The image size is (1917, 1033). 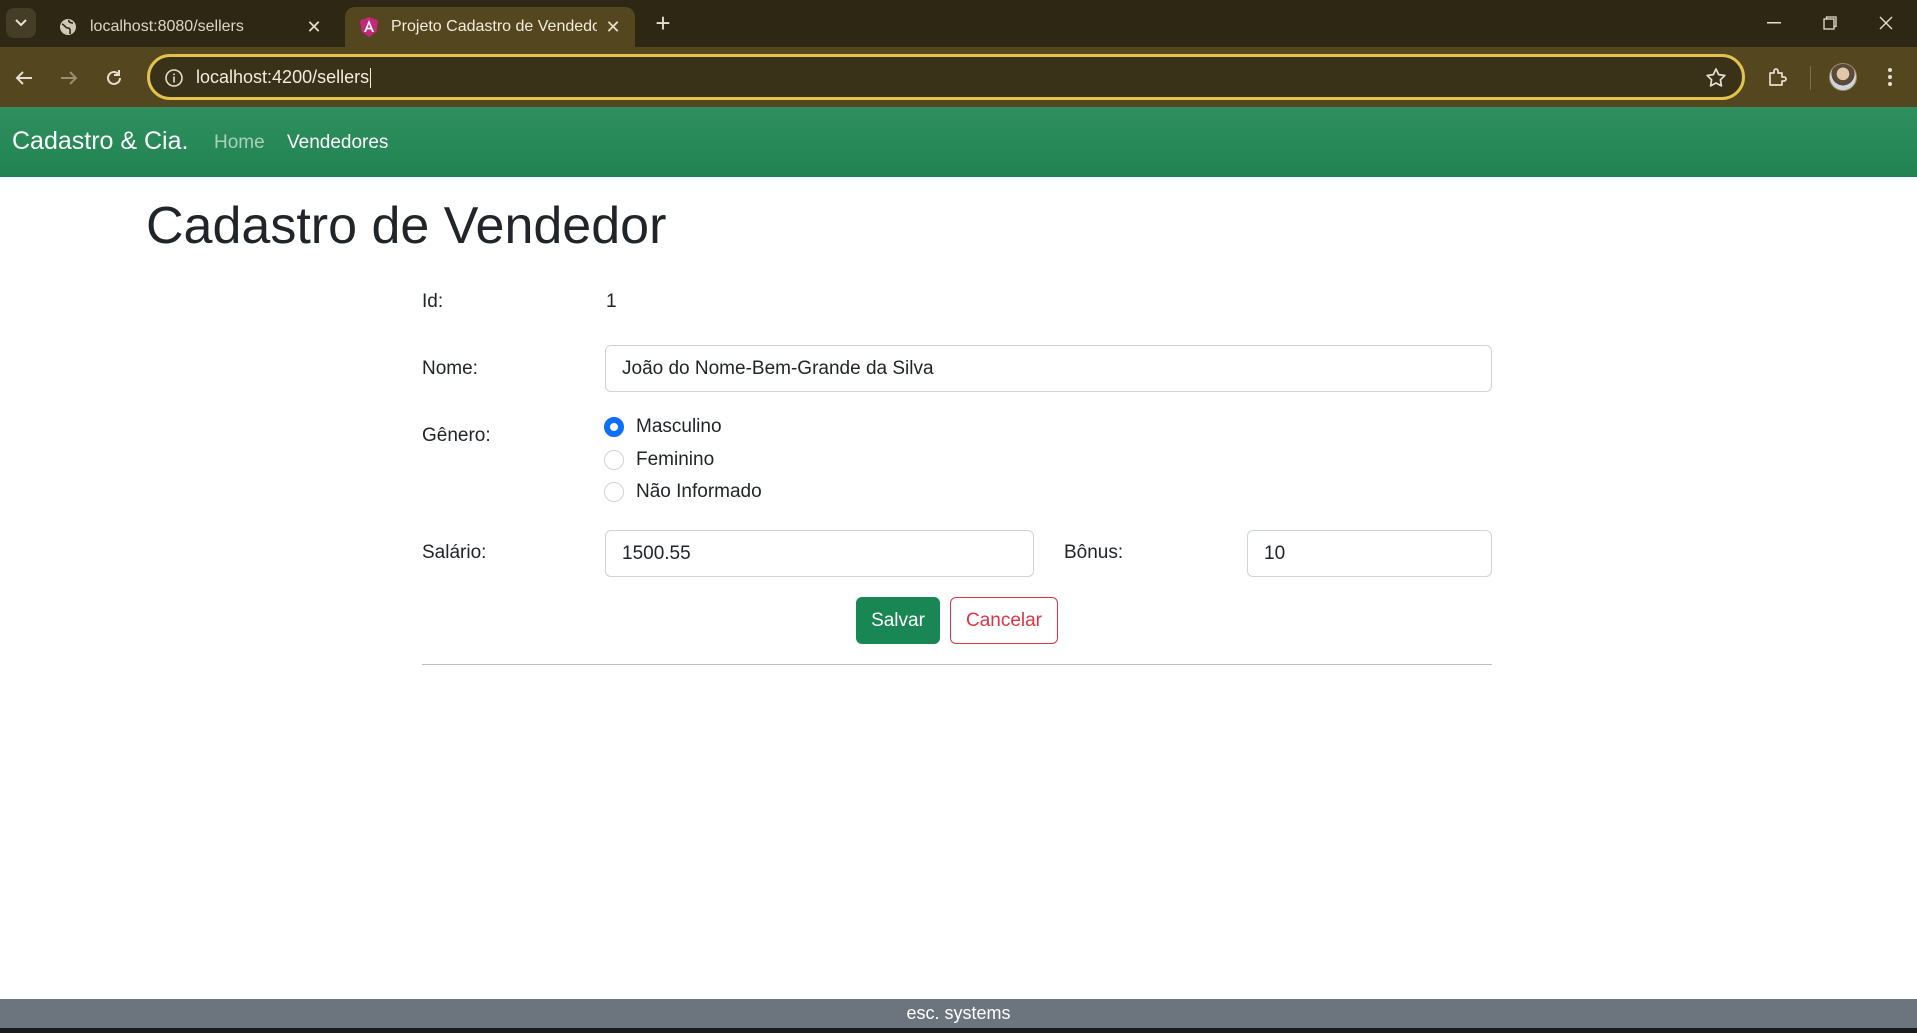 I want to click on radio-option-masculino: Masculino, so click(x=663, y=427).